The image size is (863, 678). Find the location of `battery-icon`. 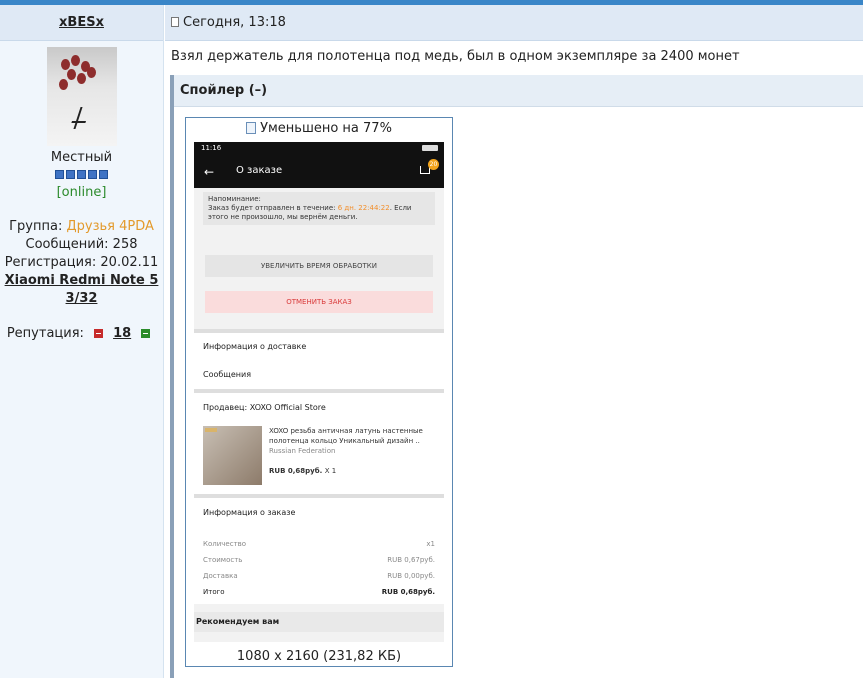

battery-icon is located at coordinates (430, 148).